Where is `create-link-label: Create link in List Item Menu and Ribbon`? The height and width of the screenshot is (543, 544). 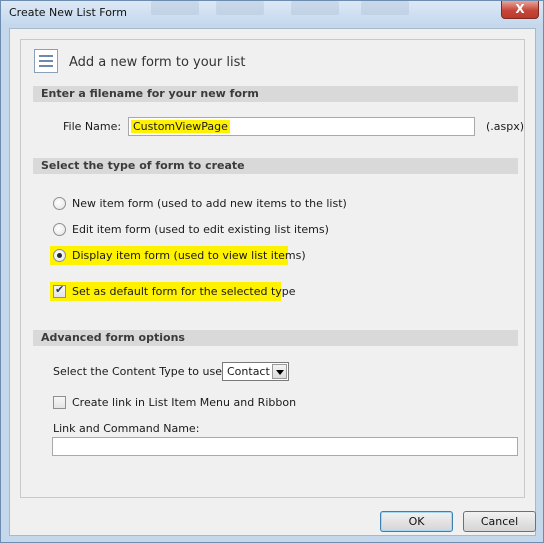 create-link-label: Create link in List Item Menu and Ribbon is located at coordinates (184, 402).